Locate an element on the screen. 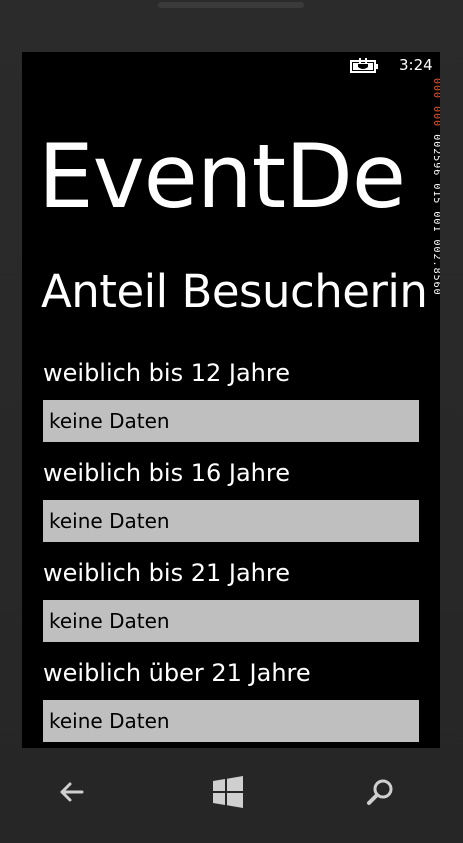  field-label-female-under-16: weiblich bis 16 Jahre is located at coordinates (166, 473).